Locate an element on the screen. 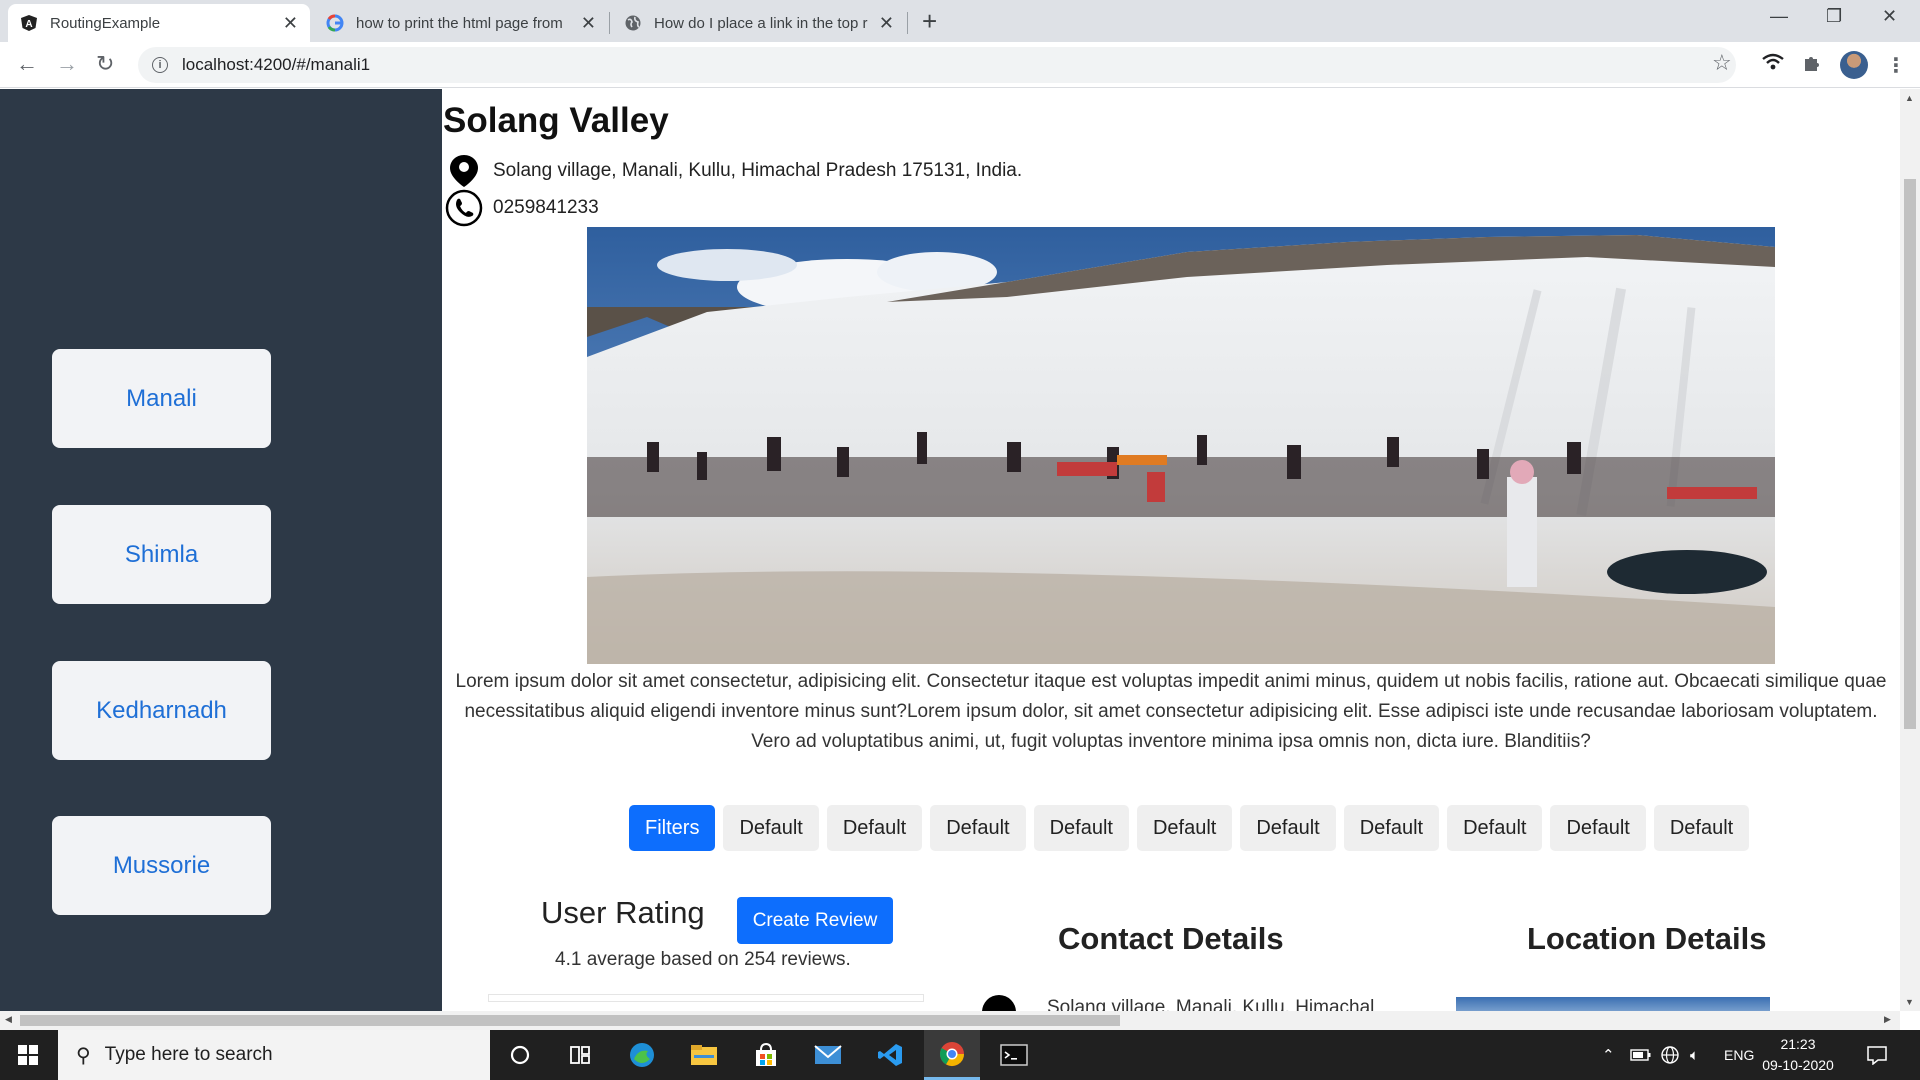 The image size is (1920, 1080). browser-toolbar: ← → ↻ i localhost:4200/#/manali1 ☆ ⋮ is located at coordinates (960, 65).